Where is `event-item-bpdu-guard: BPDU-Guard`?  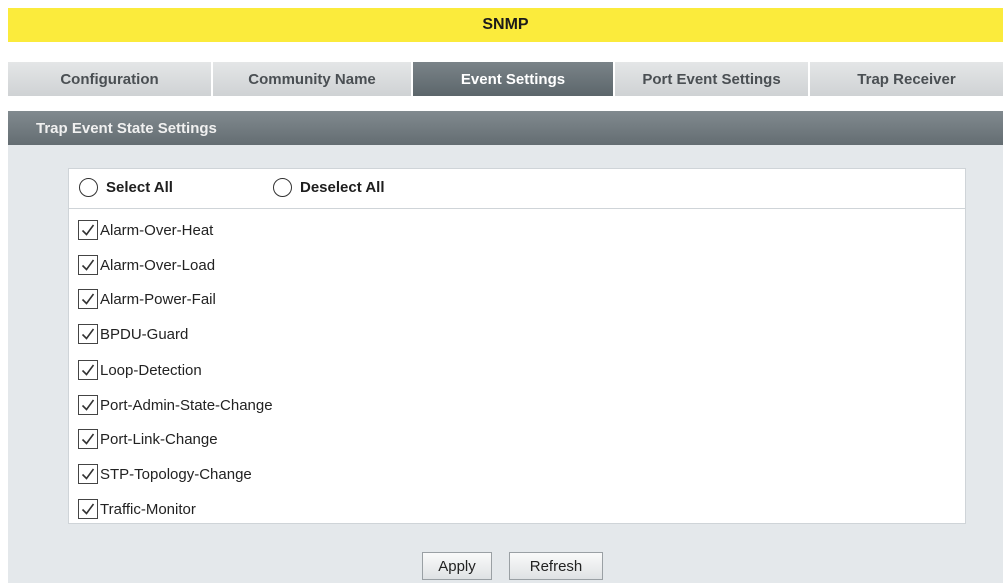 event-item-bpdu-guard: BPDU-Guard is located at coordinates (133, 334).